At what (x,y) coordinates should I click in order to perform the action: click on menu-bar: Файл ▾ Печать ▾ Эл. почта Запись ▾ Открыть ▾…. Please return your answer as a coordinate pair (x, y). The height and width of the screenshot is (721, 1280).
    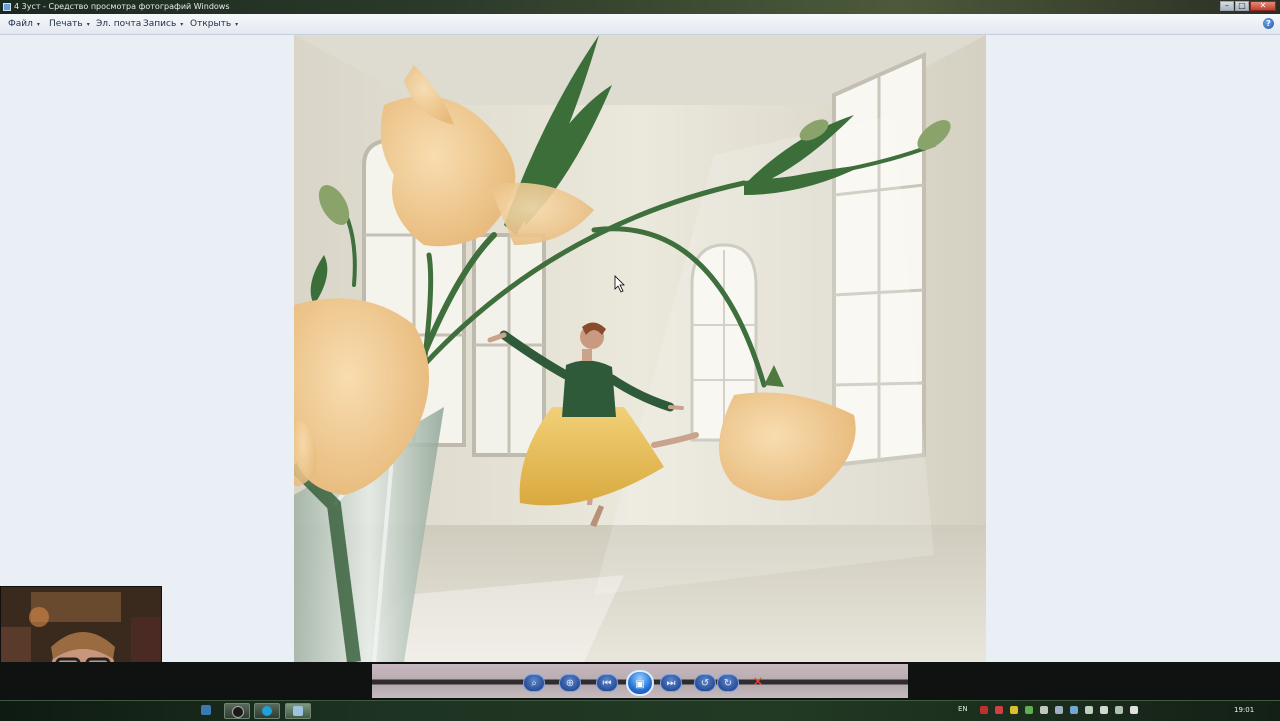
    Looking at the image, I should click on (640, 24).